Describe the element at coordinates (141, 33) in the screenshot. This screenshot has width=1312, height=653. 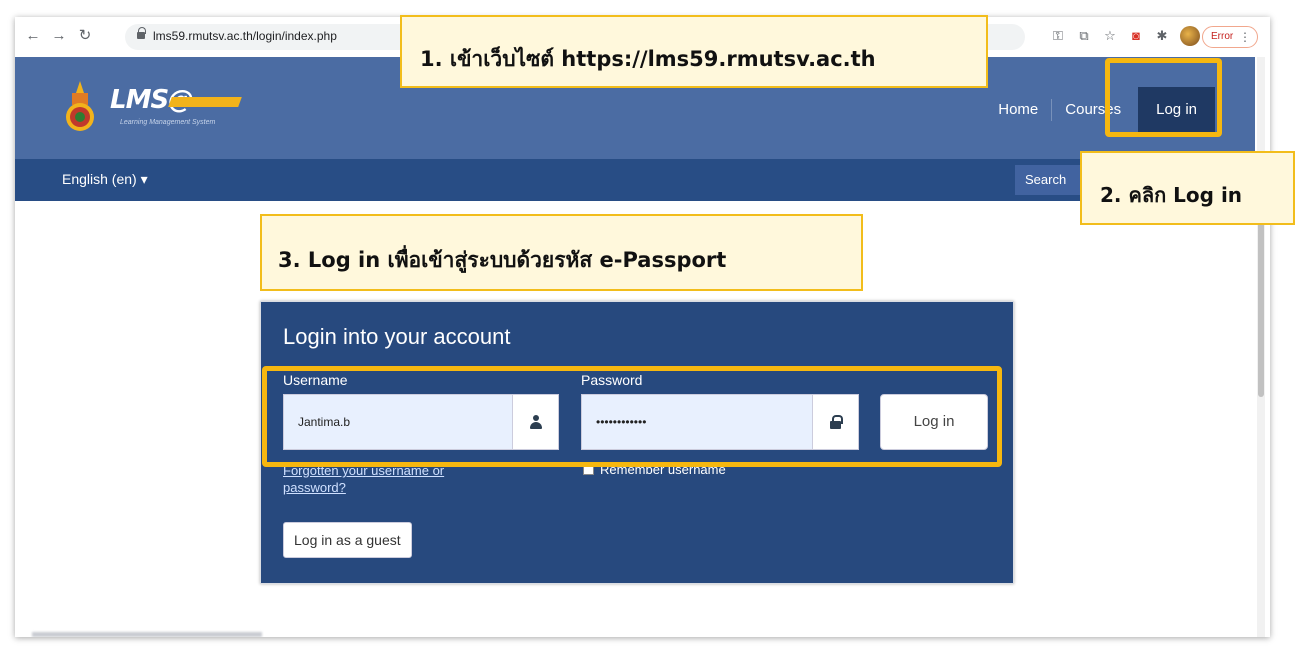
I see `lock-icon` at that location.